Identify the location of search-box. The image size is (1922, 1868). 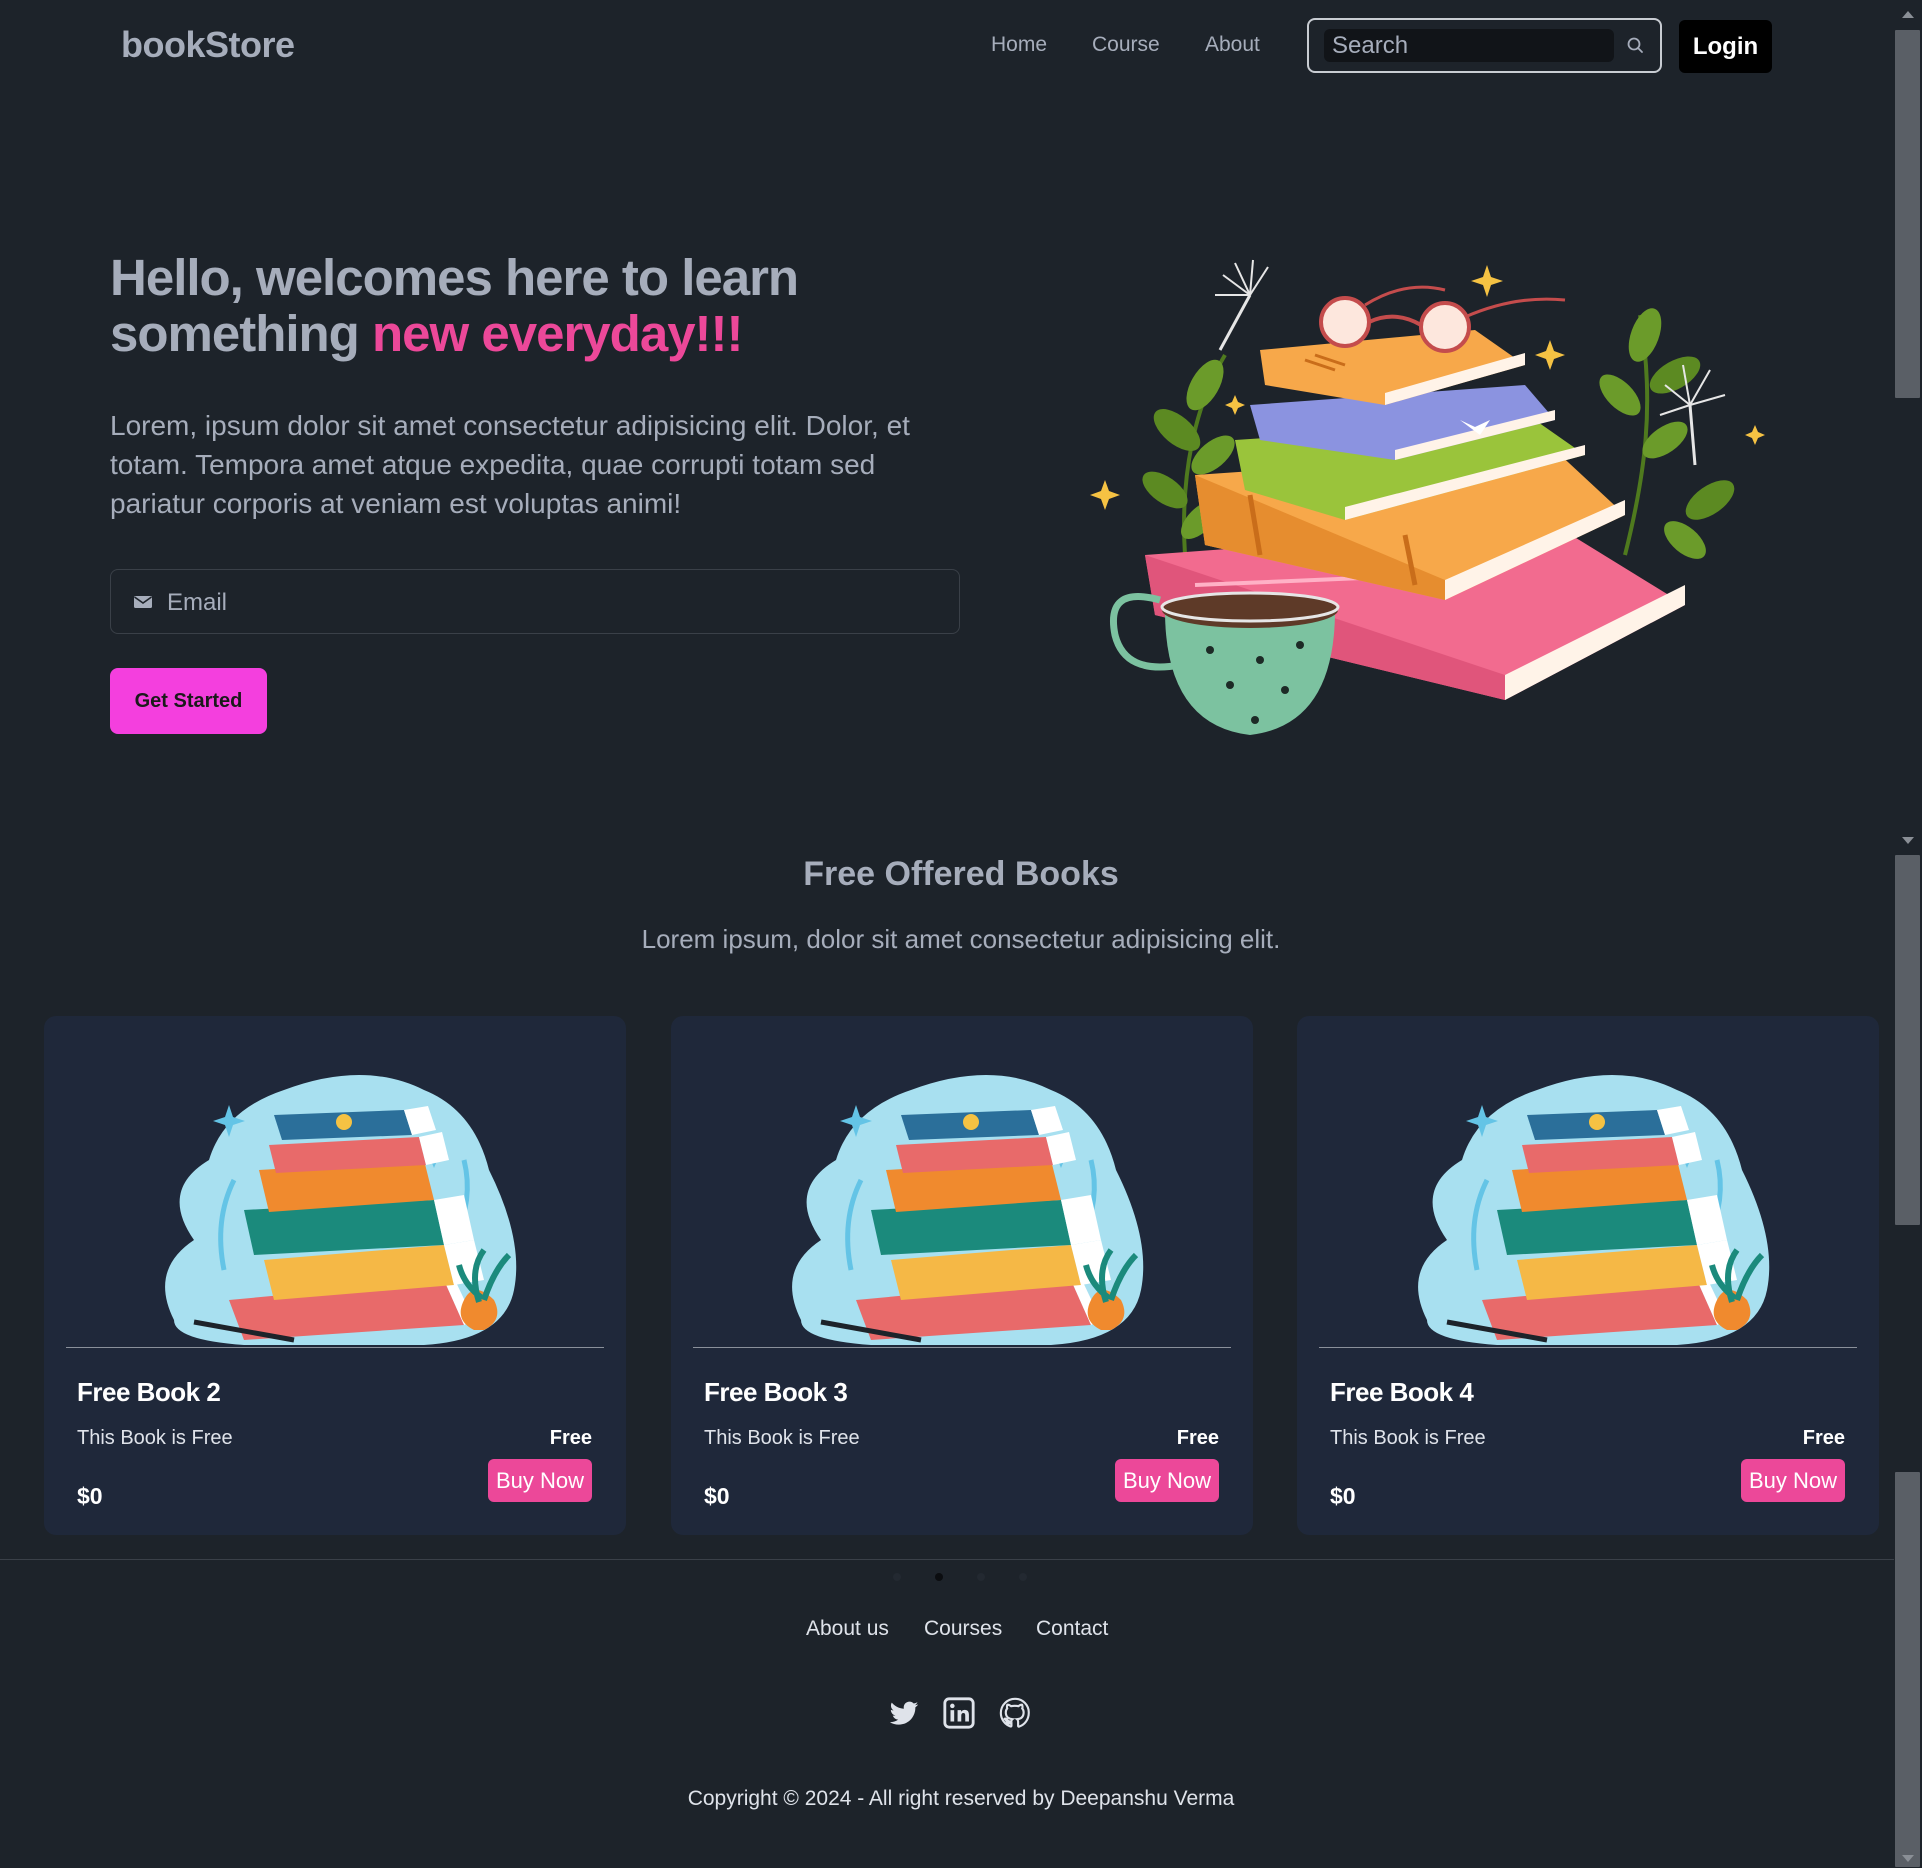
(1484, 45).